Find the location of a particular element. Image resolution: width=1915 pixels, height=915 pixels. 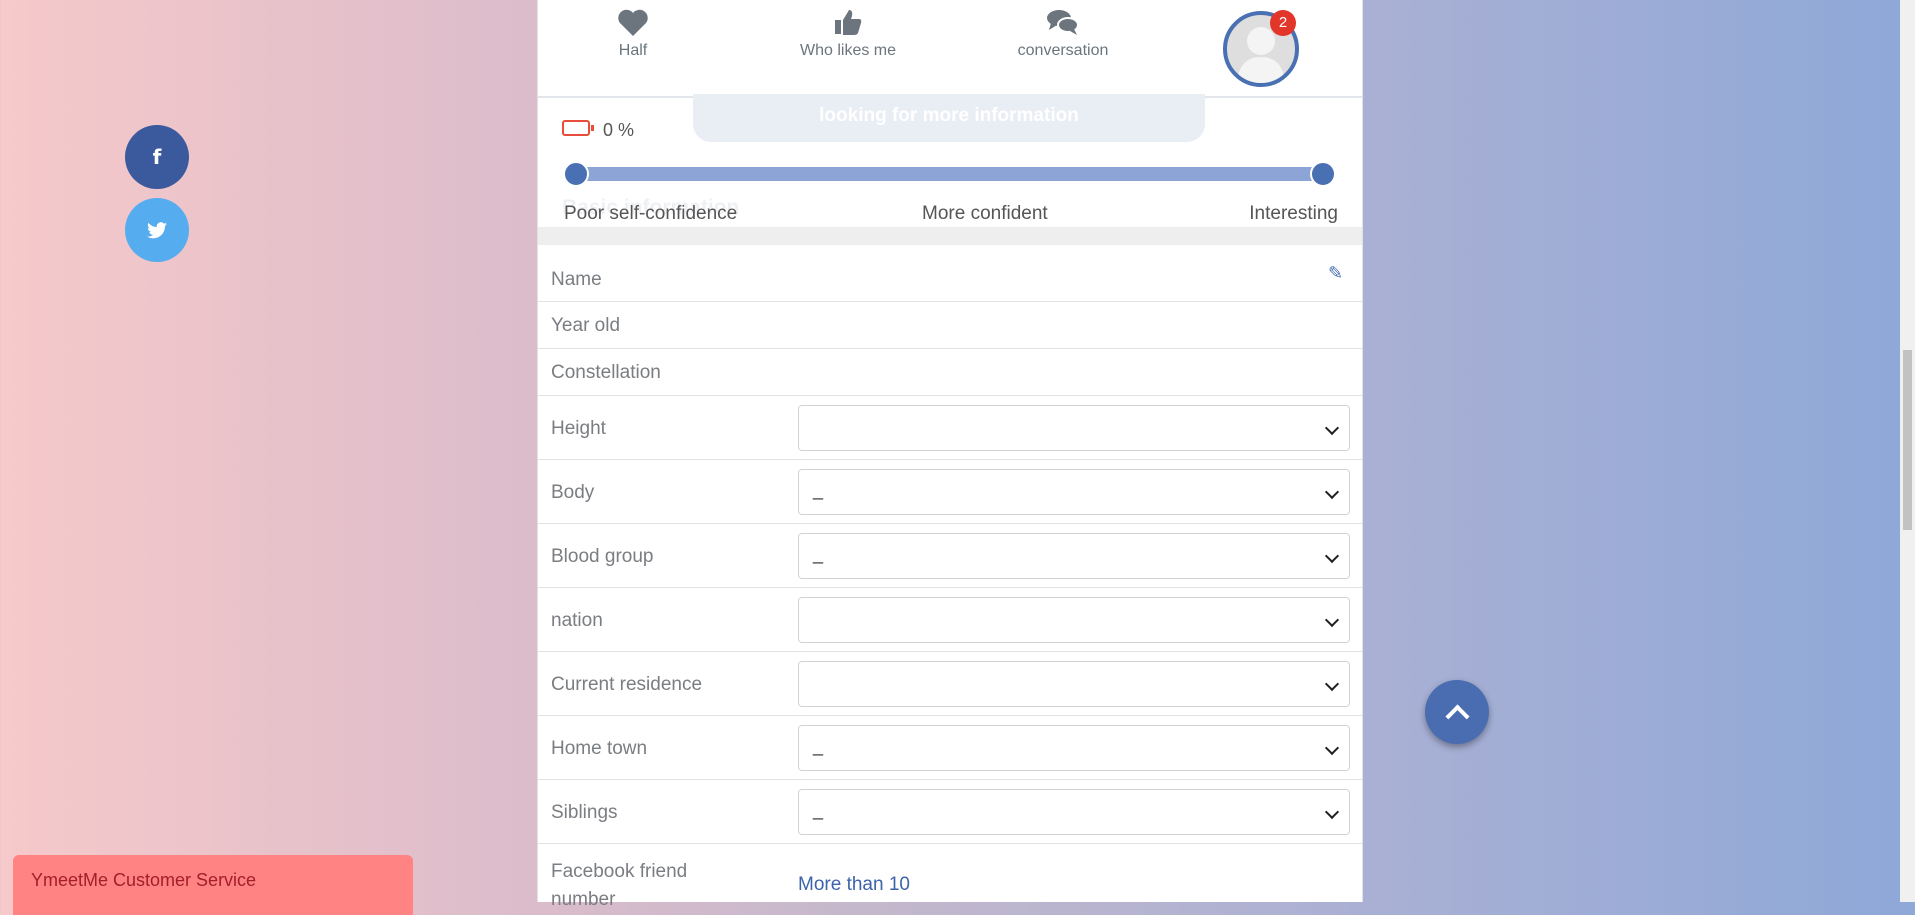

name-label: Name is located at coordinates (576, 279).